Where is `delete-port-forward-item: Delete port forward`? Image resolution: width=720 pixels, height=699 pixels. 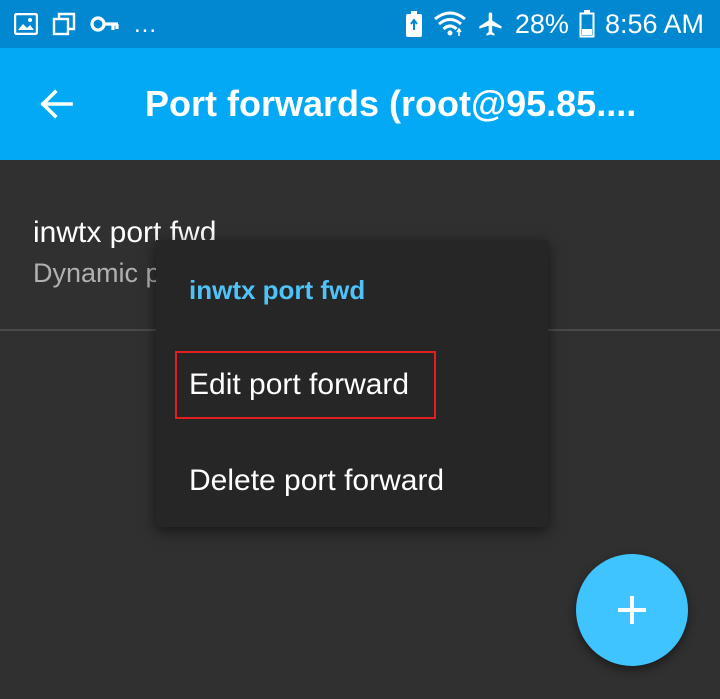
delete-port-forward-item: Delete port forward is located at coordinates (352, 481).